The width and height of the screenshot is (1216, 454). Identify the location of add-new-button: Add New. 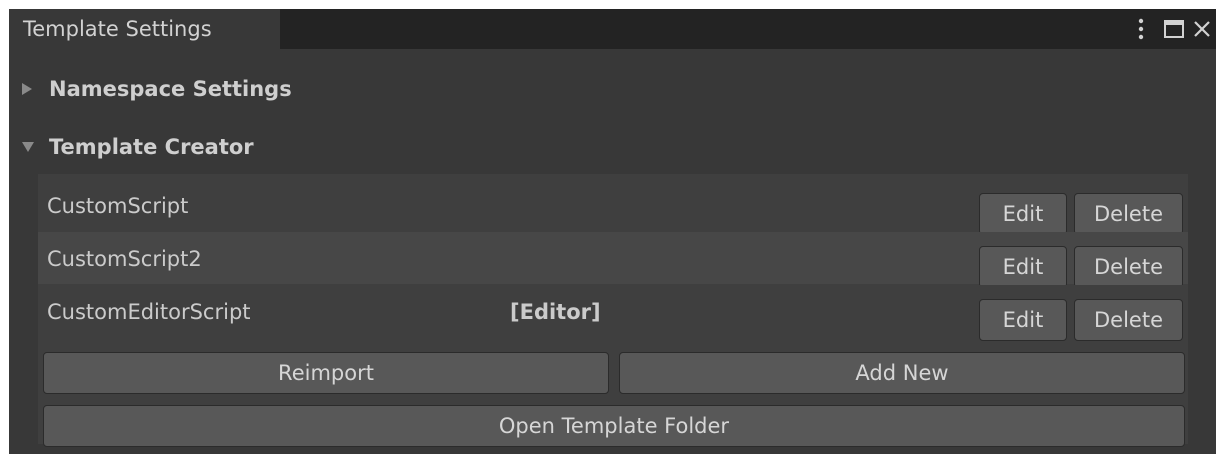
(902, 373).